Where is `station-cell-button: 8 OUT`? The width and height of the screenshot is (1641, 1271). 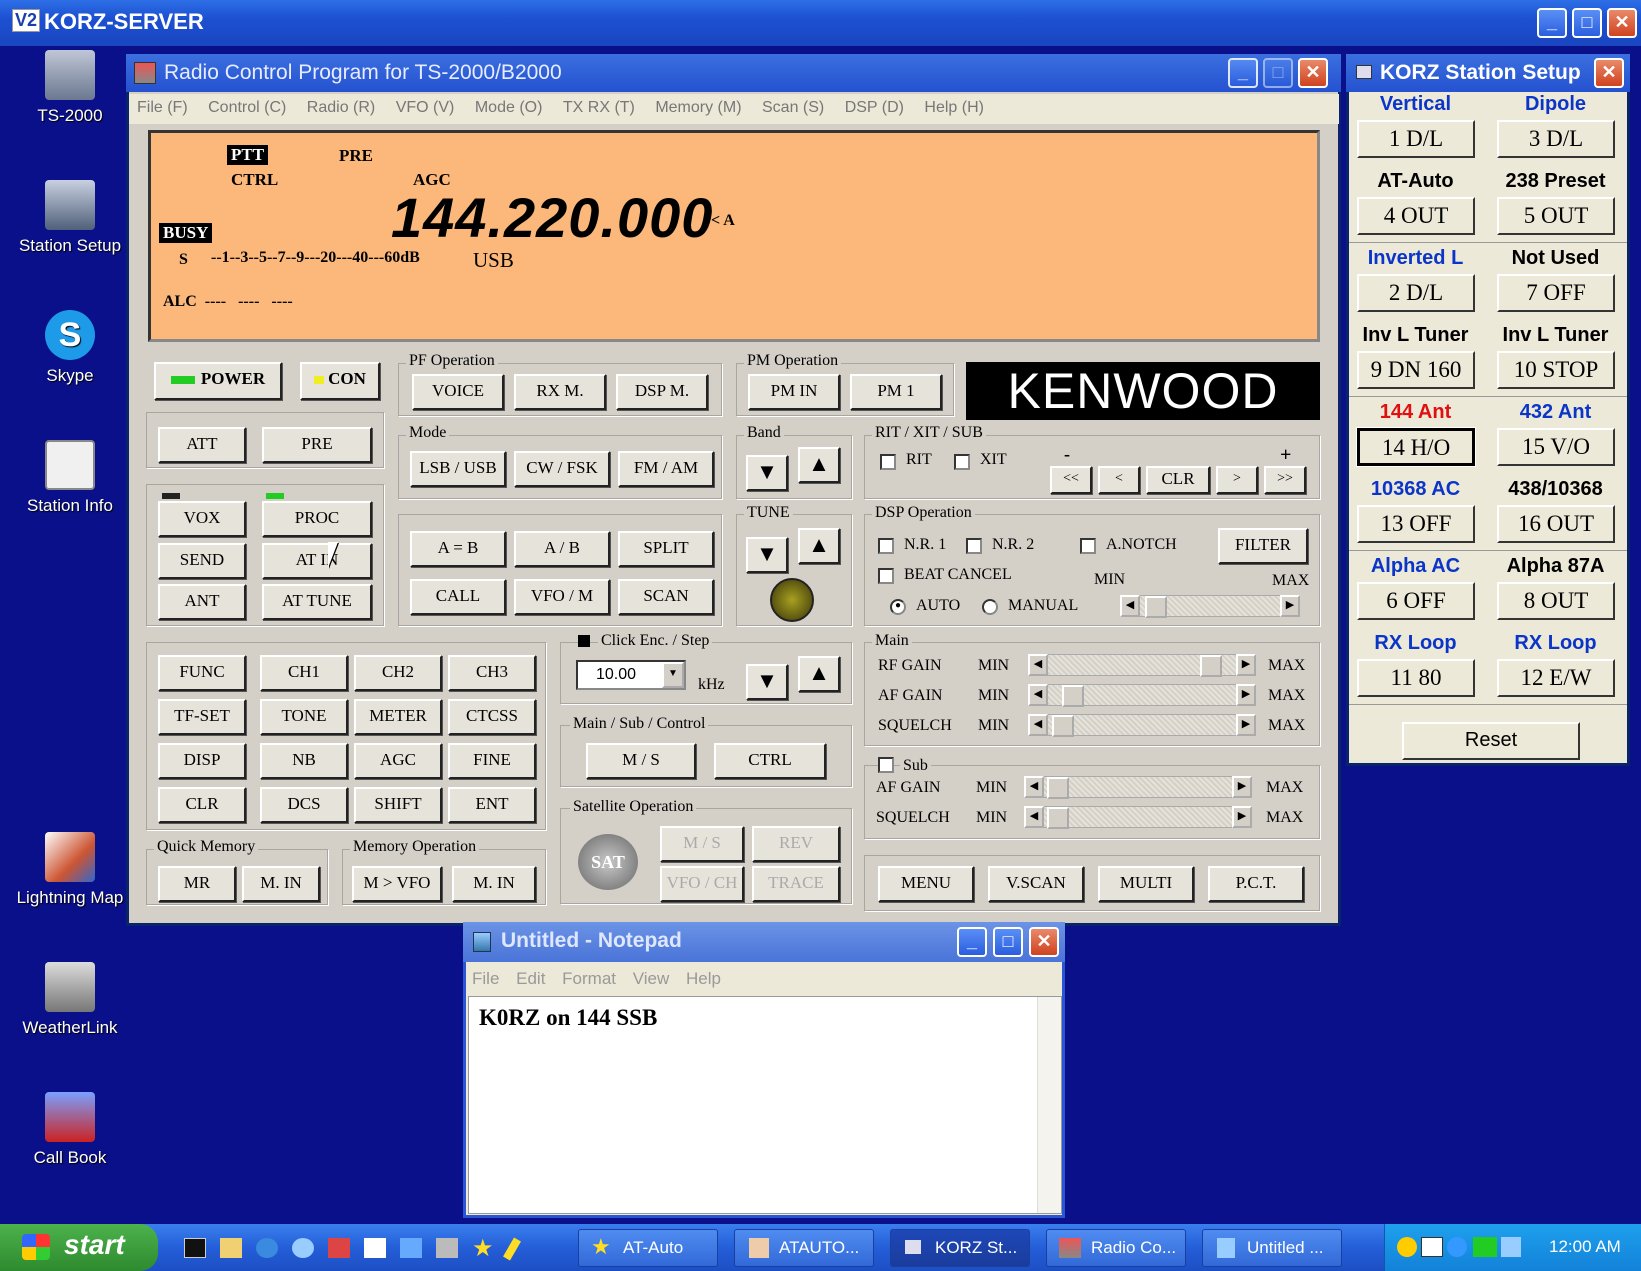 station-cell-button: 8 OUT is located at coordinates (1556, 601).